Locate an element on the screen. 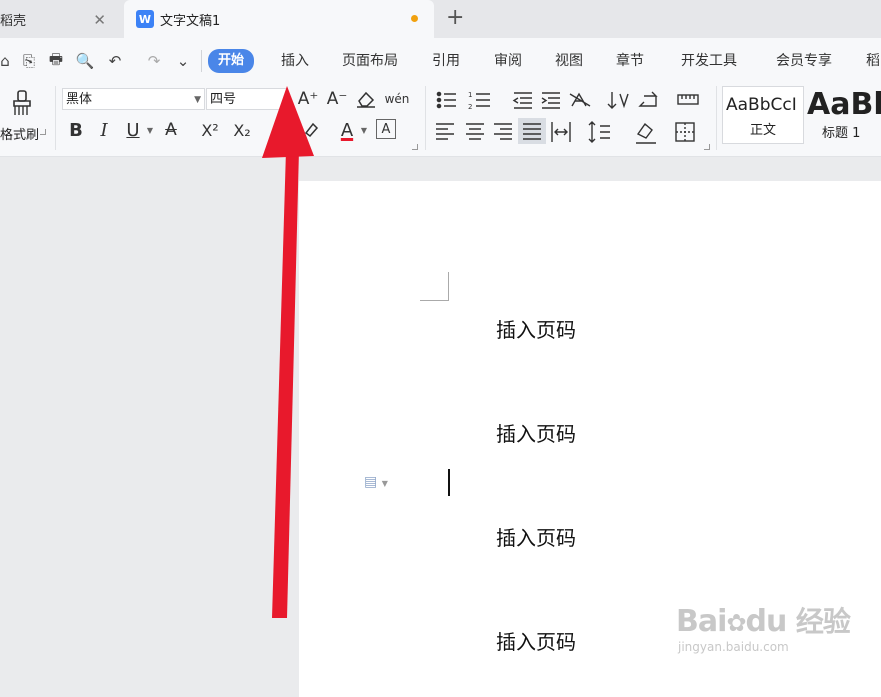 The width and height of the screenshot is (881, 697). watermark-brand-suffix: du is located at coordinates (766, 621).